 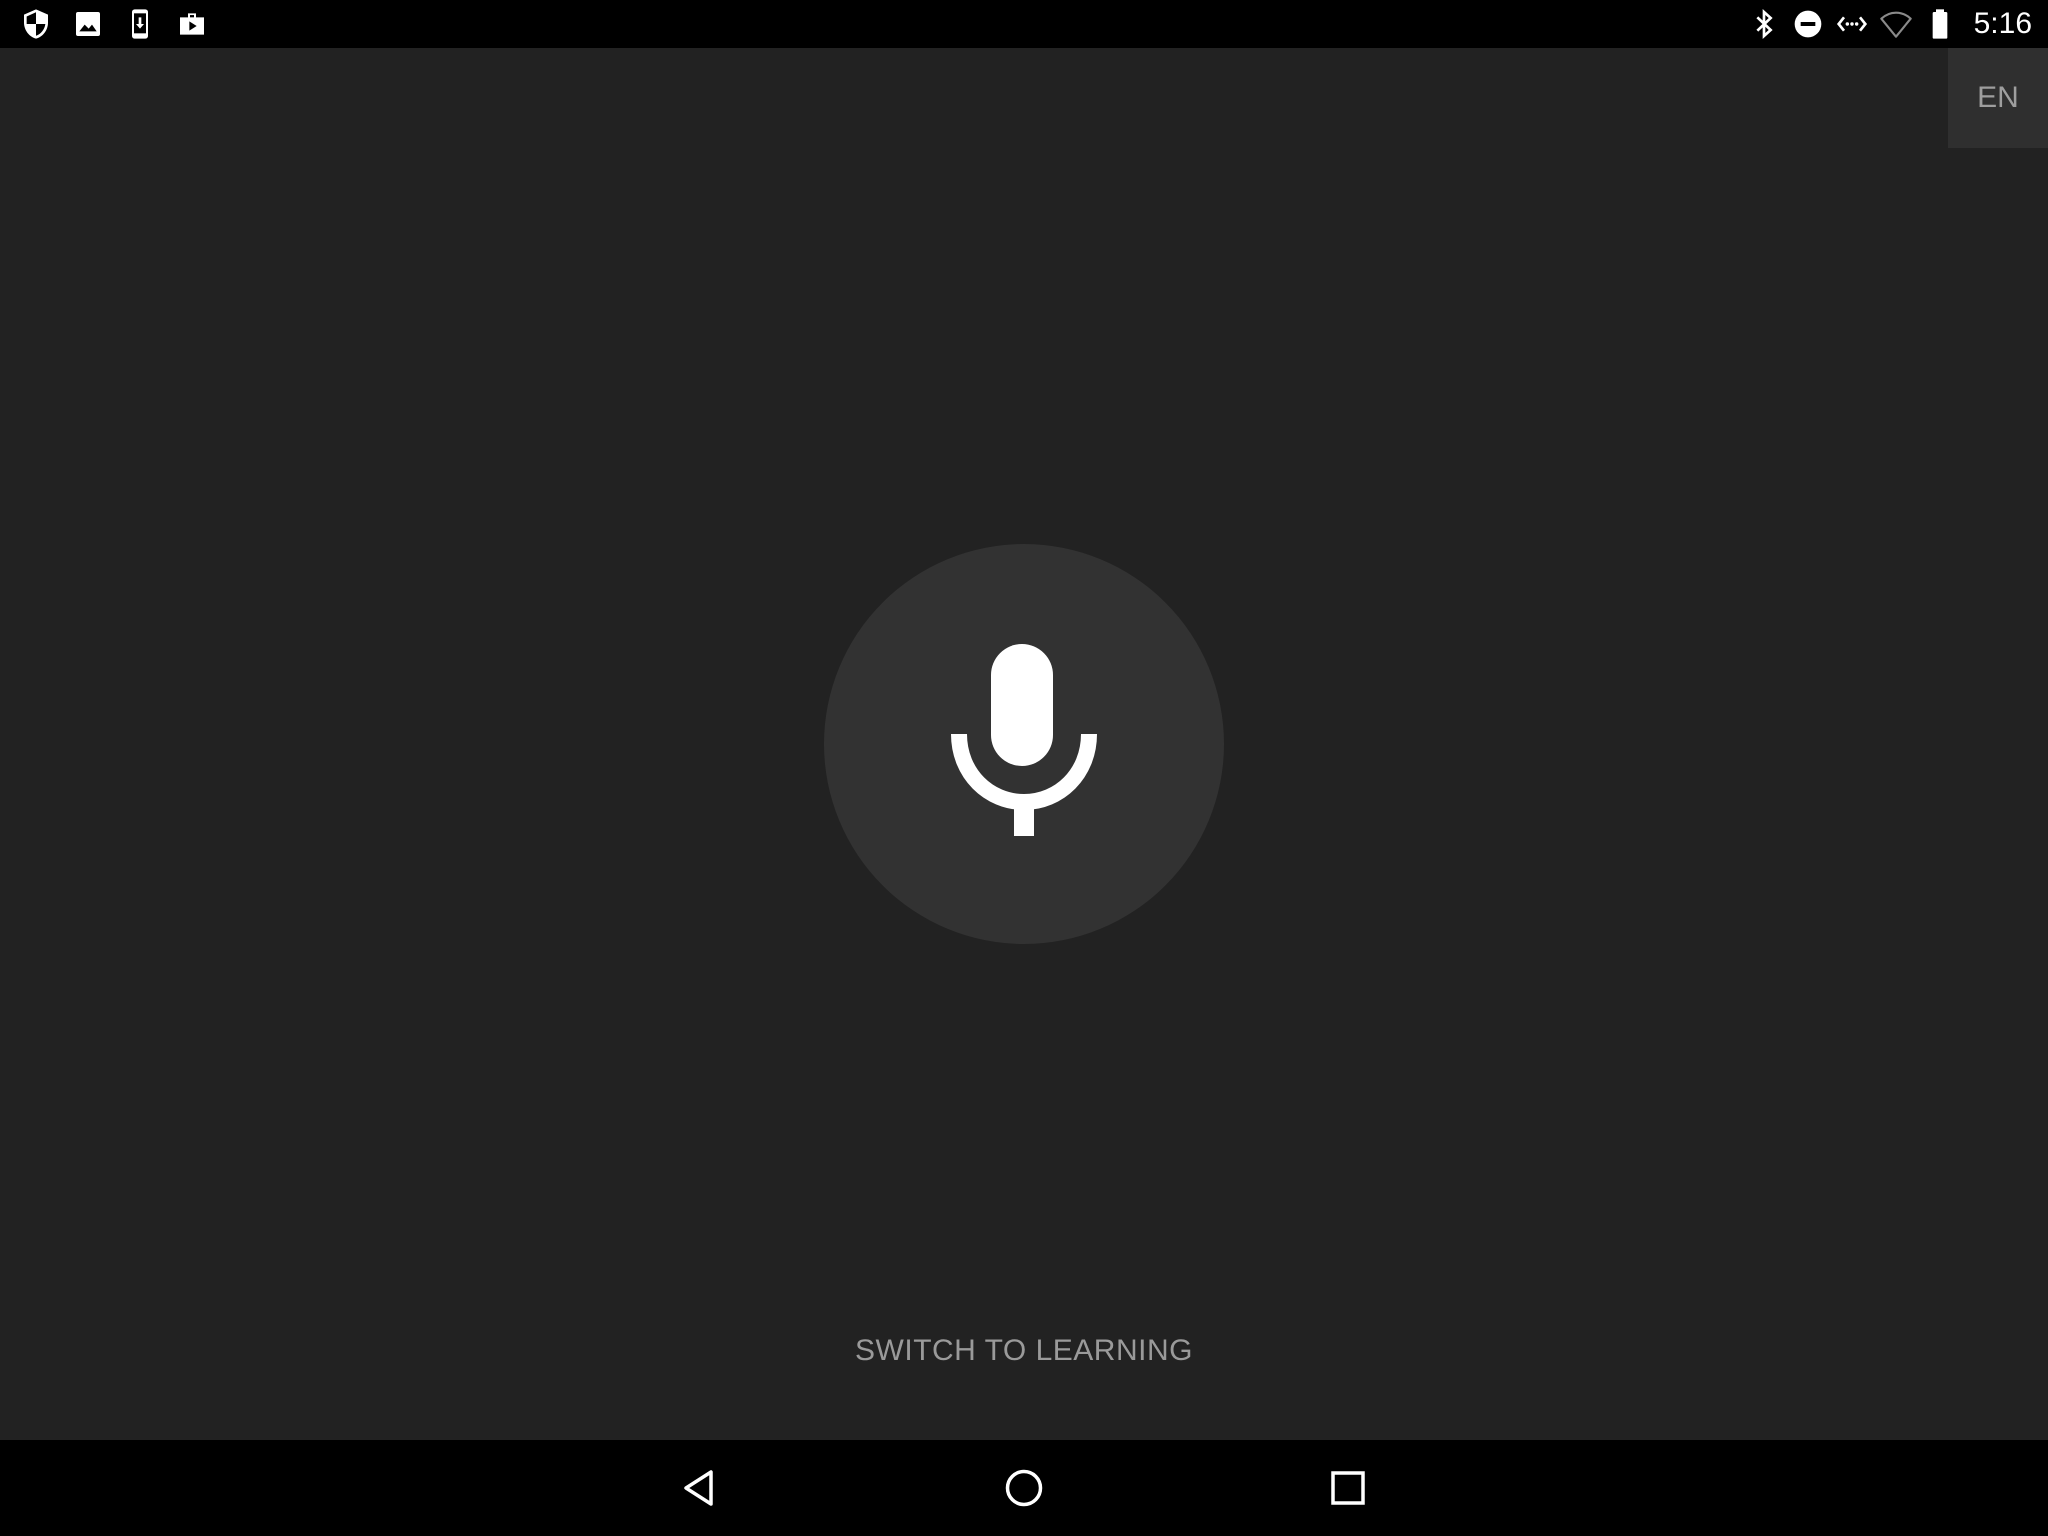 I want to click on recents-button, so click(x=1348, y=1488).